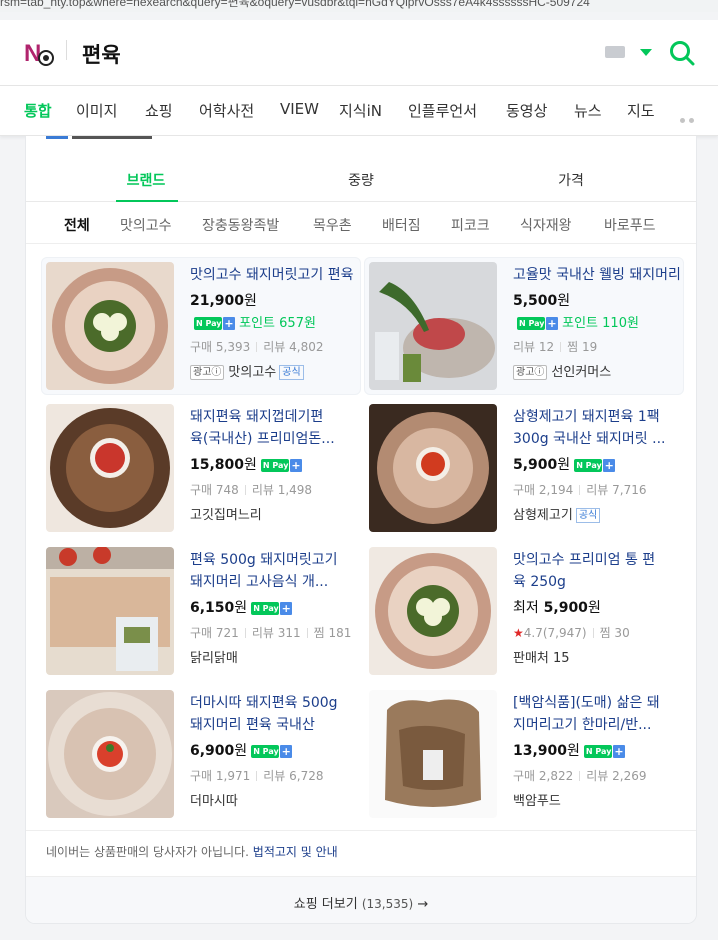  I want to click on tab-view: VIEW, so click(299, 109).